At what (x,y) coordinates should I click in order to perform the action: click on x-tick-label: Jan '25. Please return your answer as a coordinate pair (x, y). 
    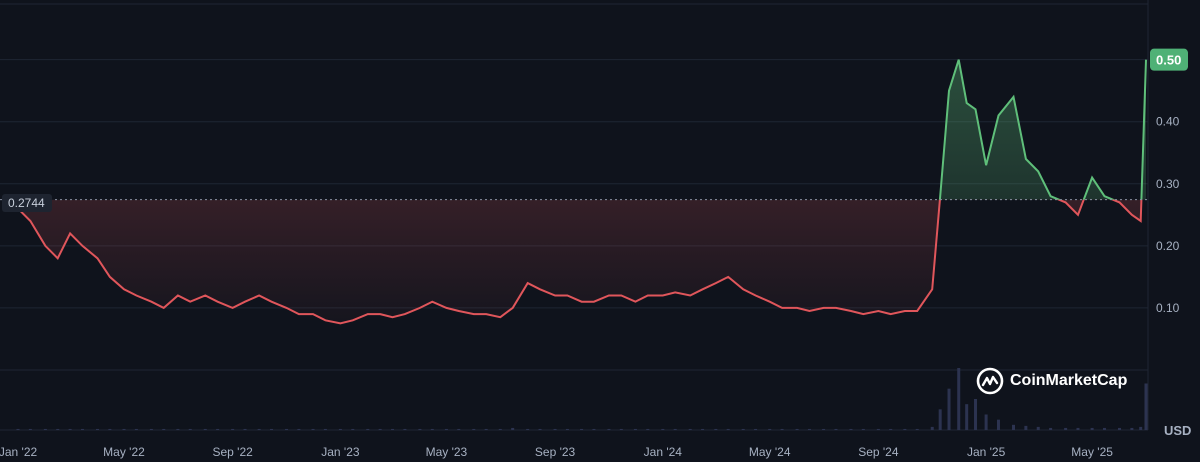
    Looking at the image, I should click on (986, 452).